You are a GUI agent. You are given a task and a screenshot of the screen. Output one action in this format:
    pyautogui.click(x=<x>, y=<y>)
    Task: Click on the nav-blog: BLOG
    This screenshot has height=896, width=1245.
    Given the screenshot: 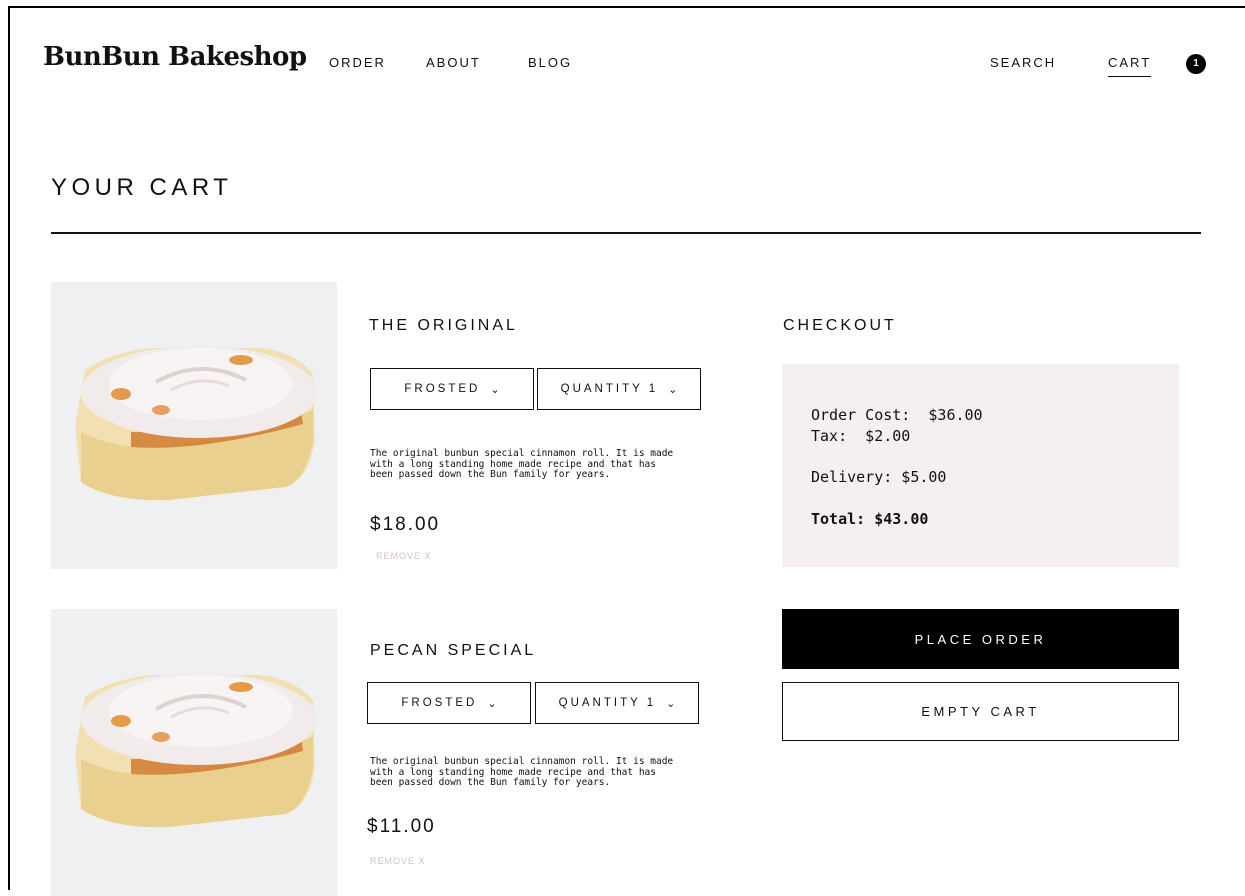 What is the action you would take?
    pyautogui.click(x=550, y=62)
    